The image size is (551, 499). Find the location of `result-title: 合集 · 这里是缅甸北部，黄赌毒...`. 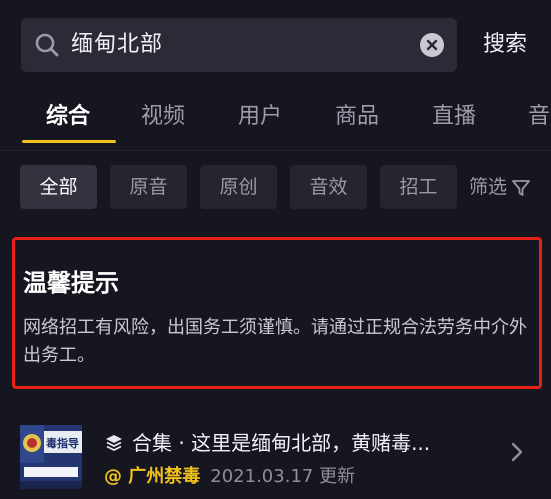

result-title: 合集 · 这里是缅甸北部，黄赌毒... is located at coordinates (267, 441).